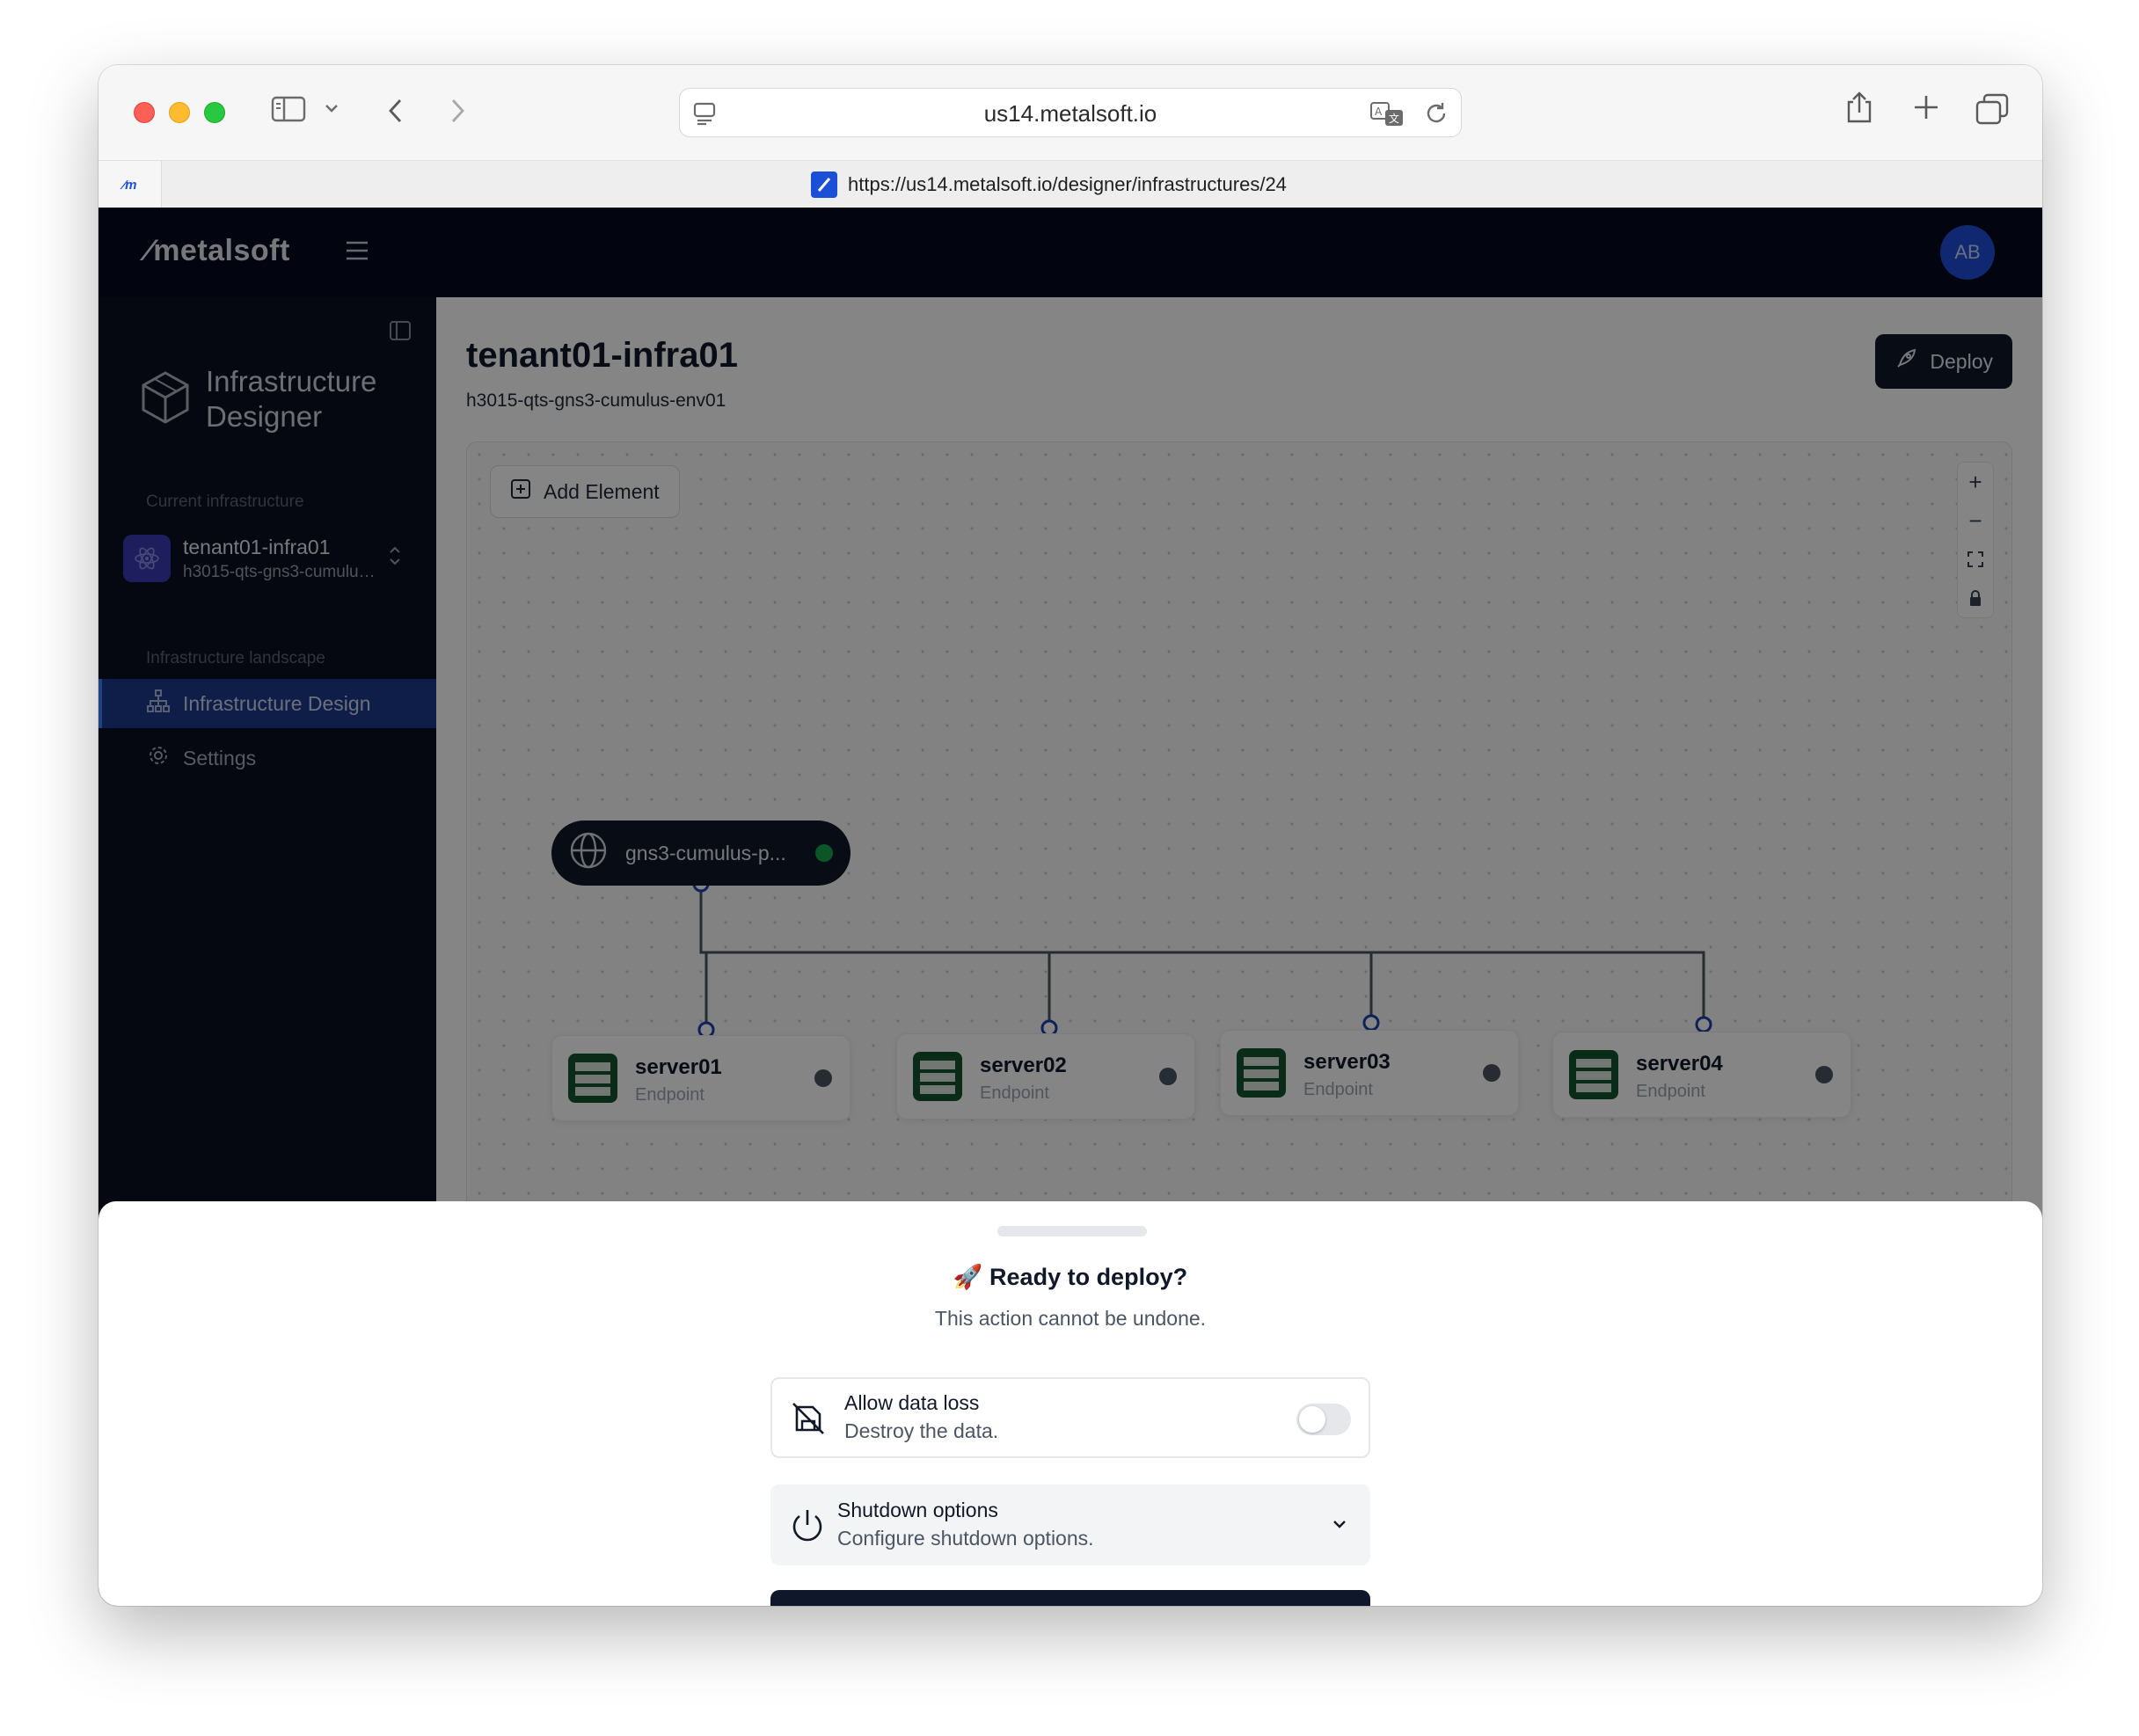  Describe the element at coordinates (1070, 1598) in the screenshot. I see `deploy-confirm-button: Deploy` at that location.